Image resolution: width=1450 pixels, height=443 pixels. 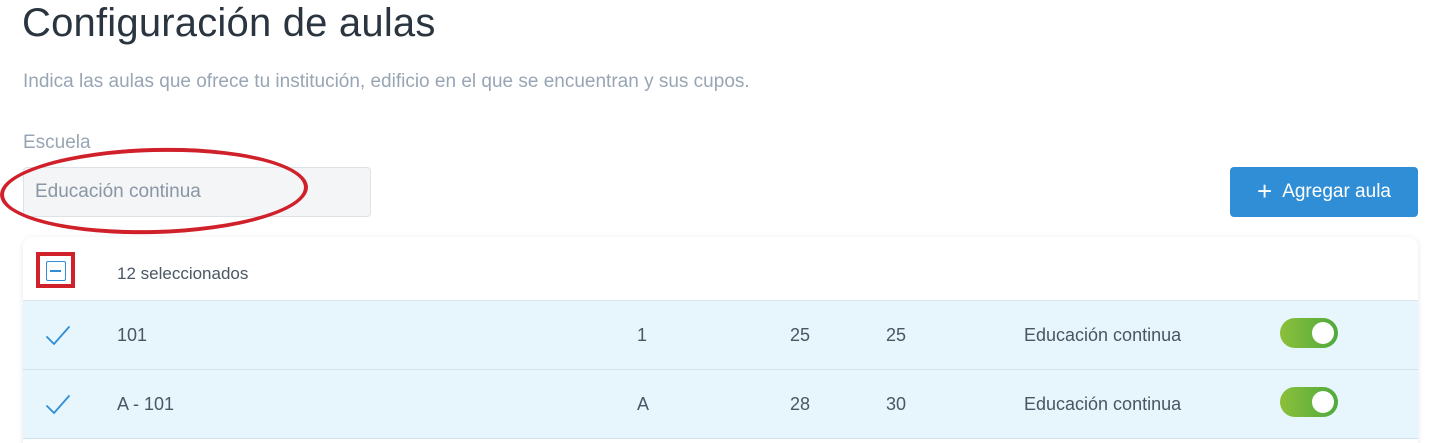 I want to click on classroom-building: A, so click(x=643, y=404).